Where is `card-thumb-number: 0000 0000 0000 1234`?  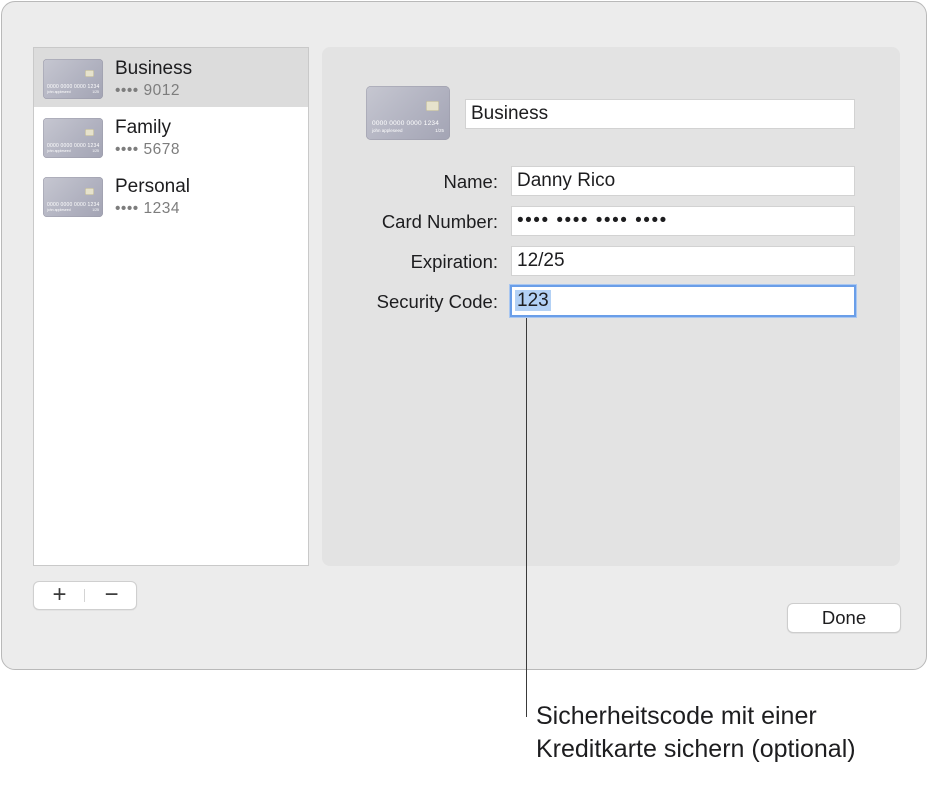 card-thumb-number: 0000 0000 0000 1234 is located at coordinates (406, 123).